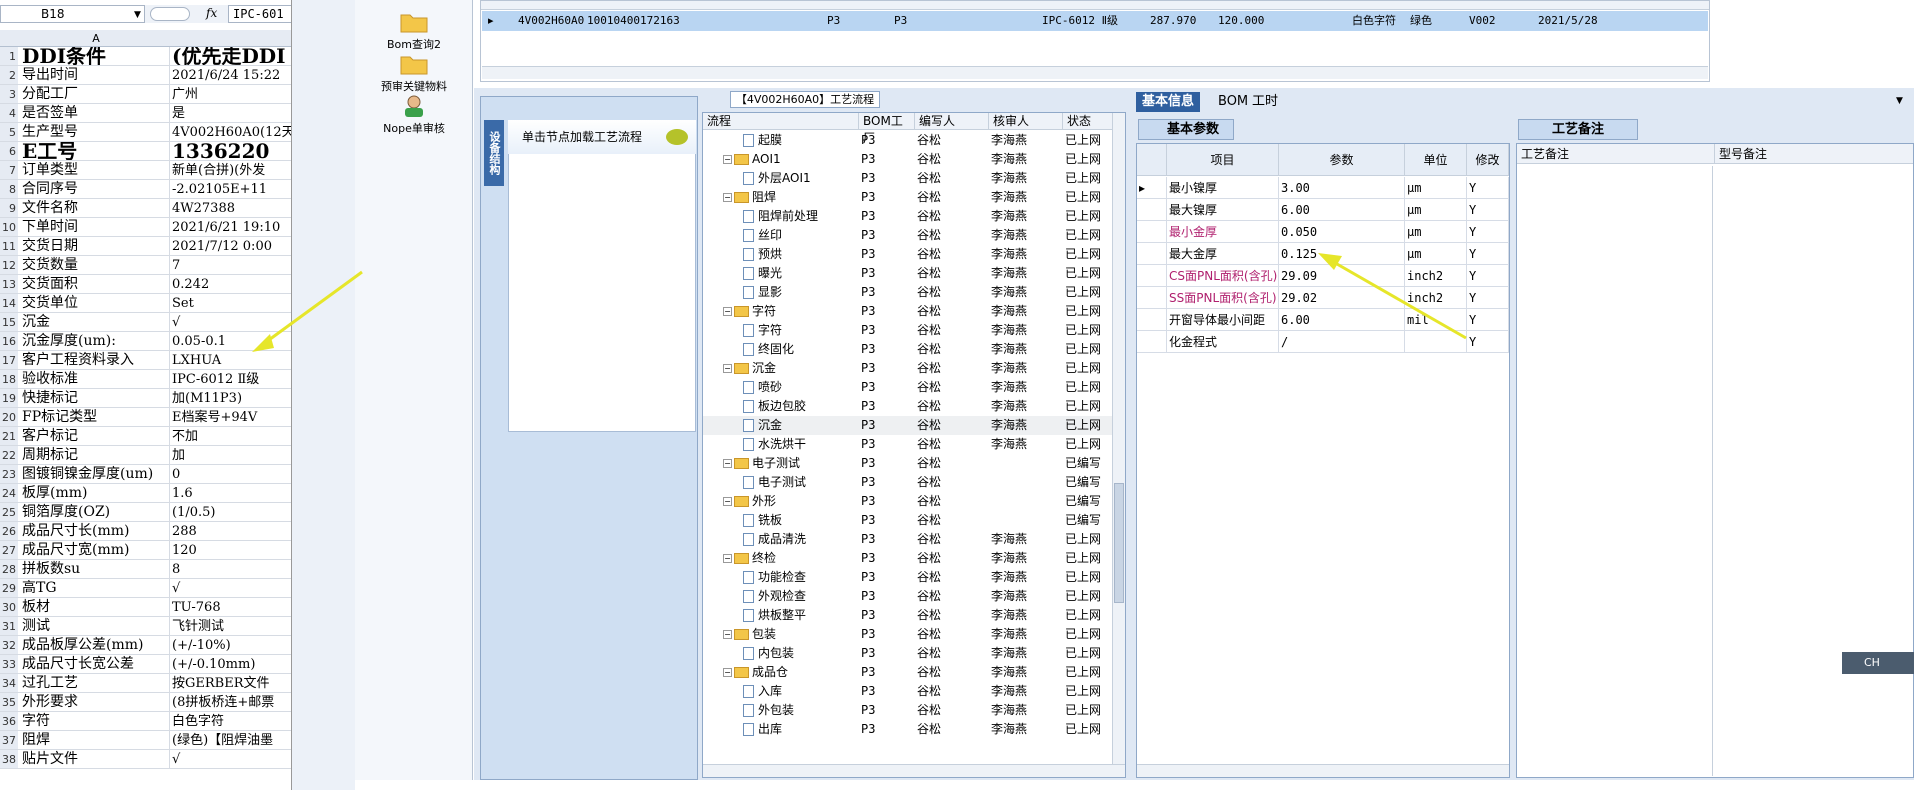 The image size is (1914, 790). What do you see at coordinates (791, 672) in the screenshot?
I see `tree-node: − 成品仓` at bounding box center [791, 672].